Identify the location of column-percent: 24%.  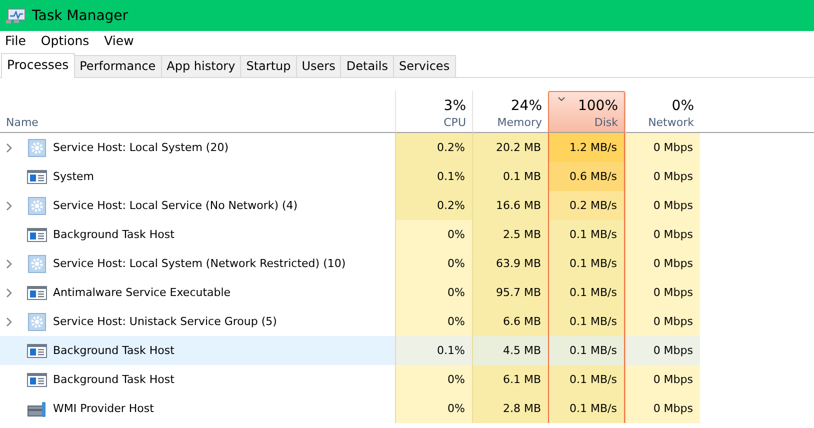
(526, 106).